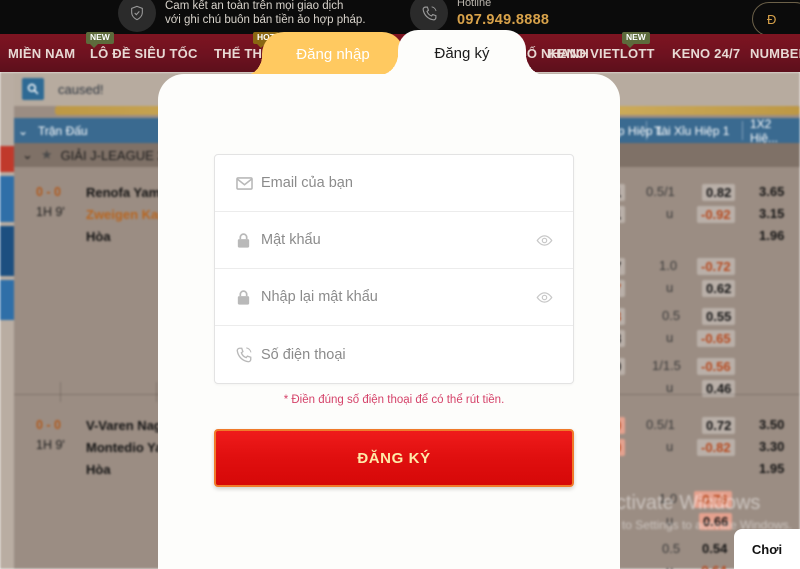 This screenshot has height=569, width=800. Describe the element at coordinates (248, 355) in the screenshot. I see `phone-icon` at that location.